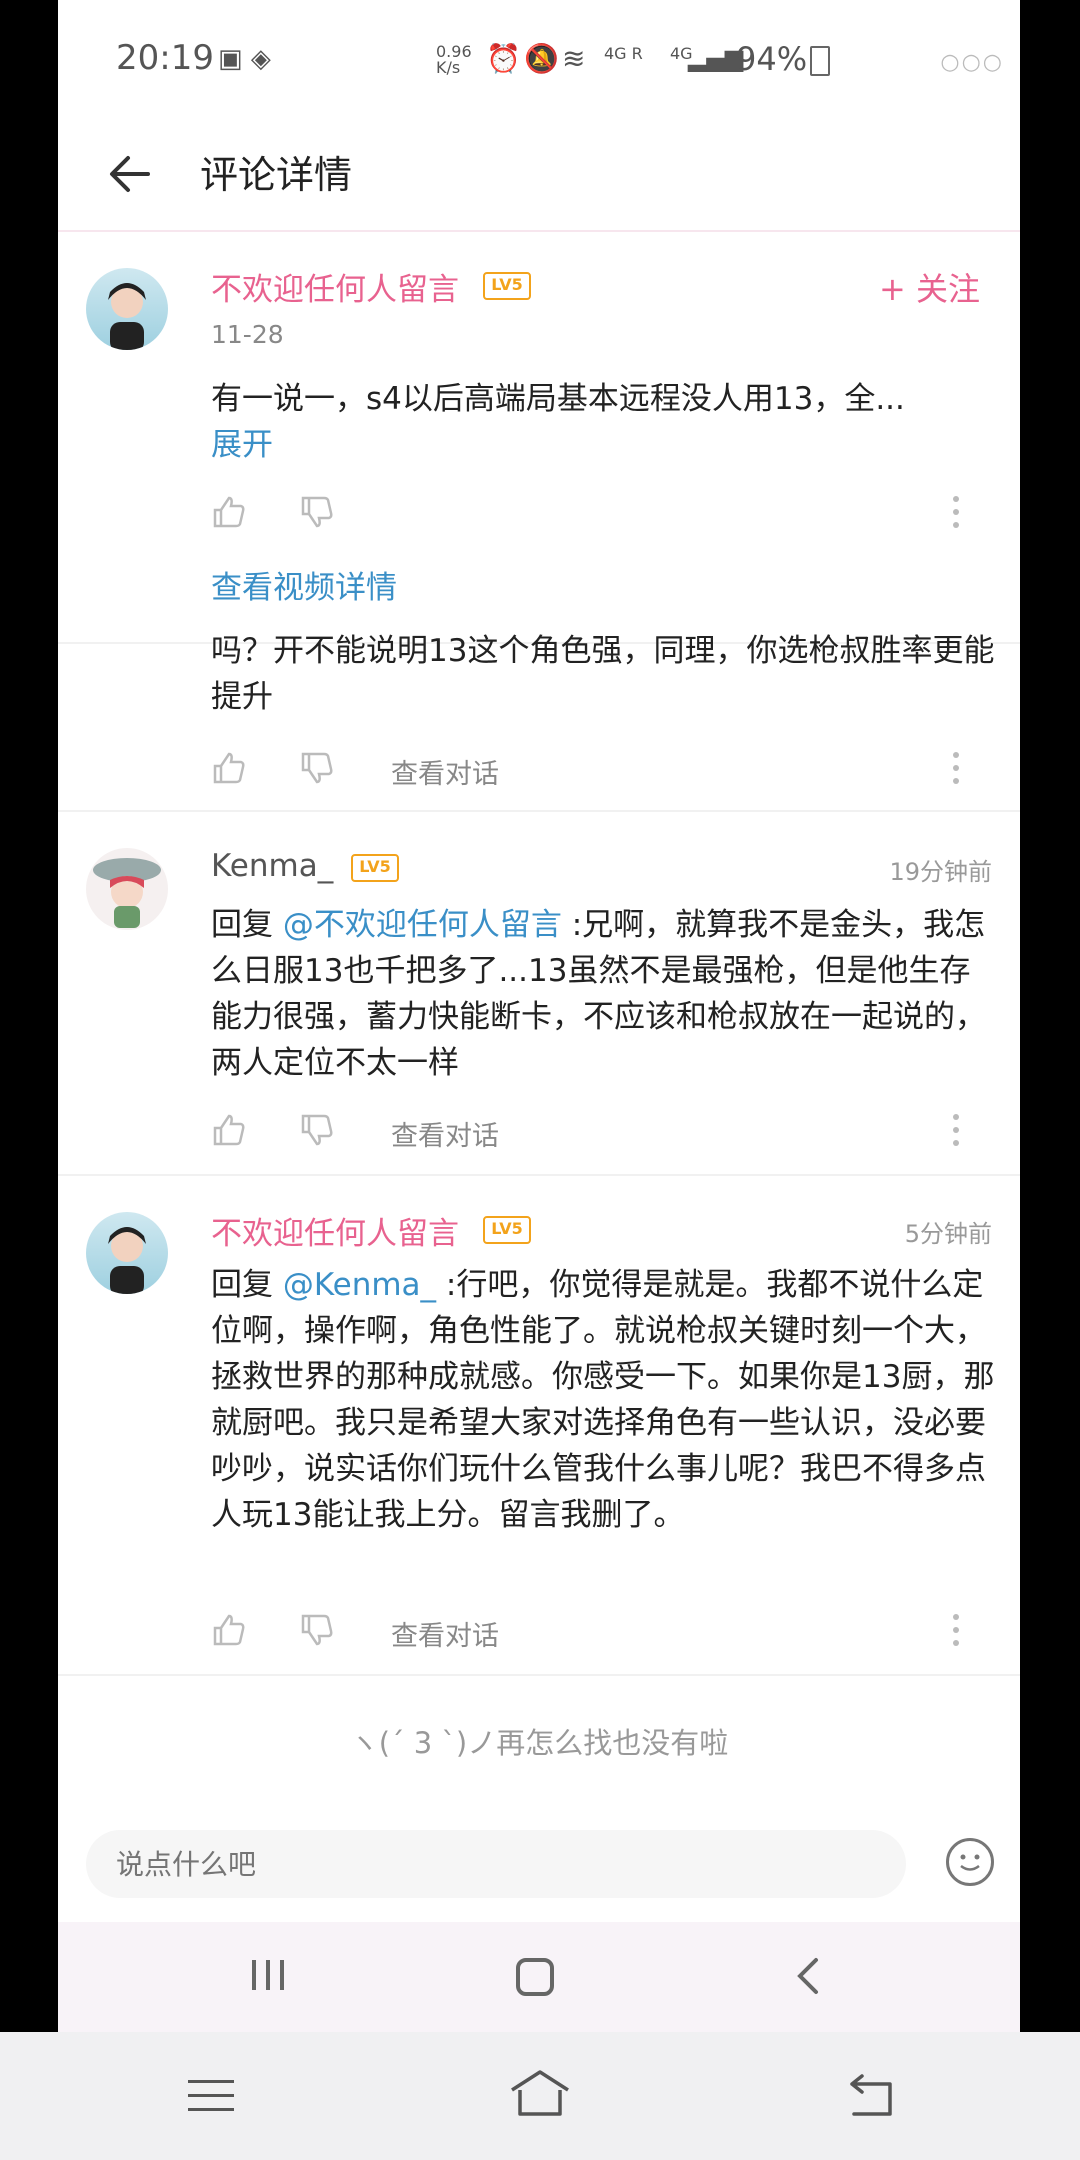 The image size is (1080, 2160). Describe the element at coordinates (541, 58) in the screenshot. I see `mute-icon: 🔕` at that location.